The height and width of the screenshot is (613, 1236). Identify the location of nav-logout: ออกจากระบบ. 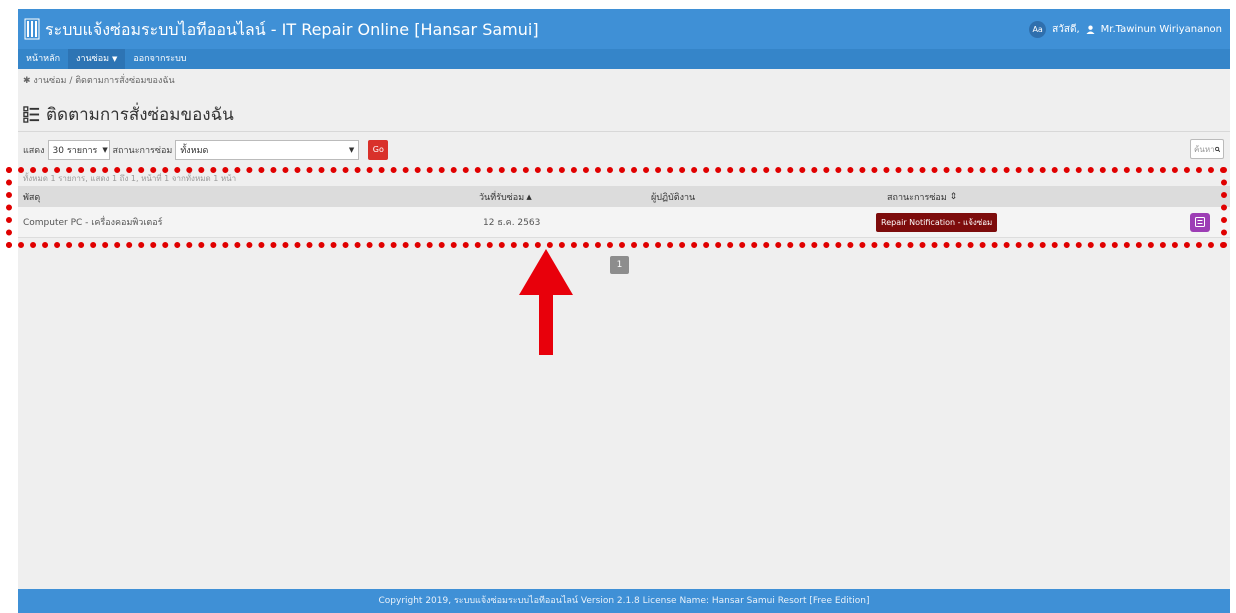
(159, 59).